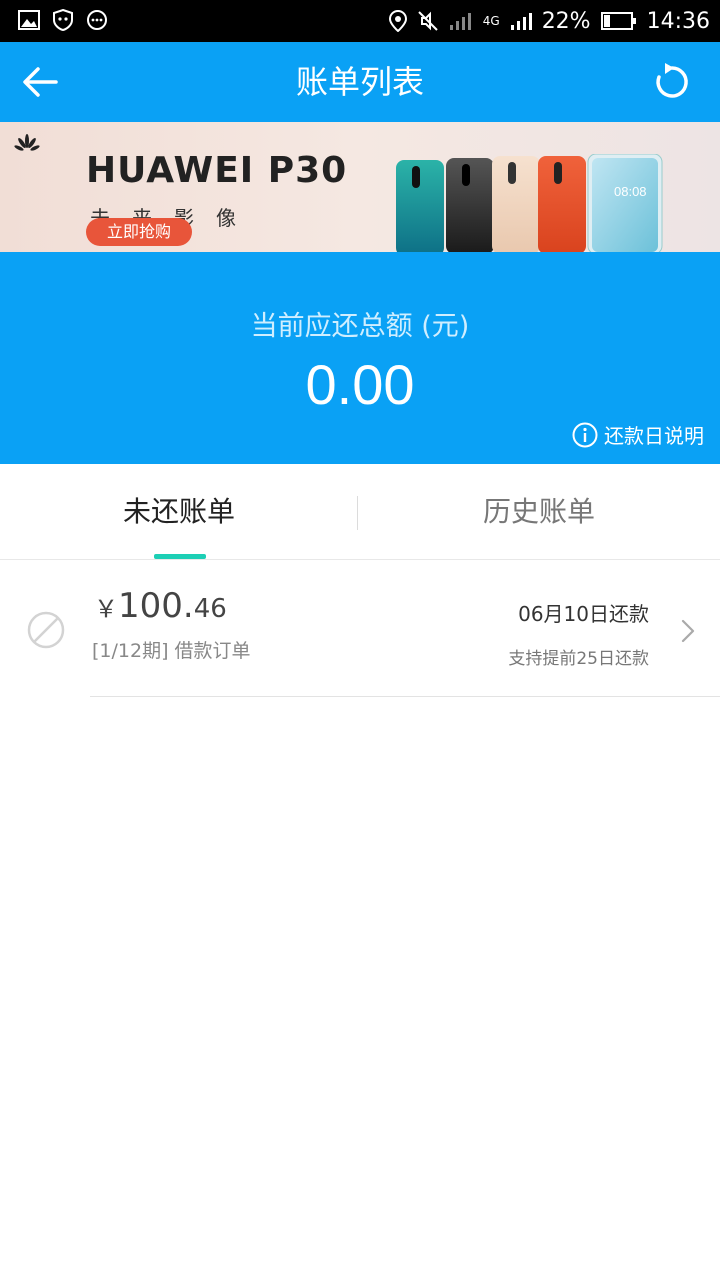 The image size is (720, 1280). I want to click on shield-notification-icon, so click(63, 20).